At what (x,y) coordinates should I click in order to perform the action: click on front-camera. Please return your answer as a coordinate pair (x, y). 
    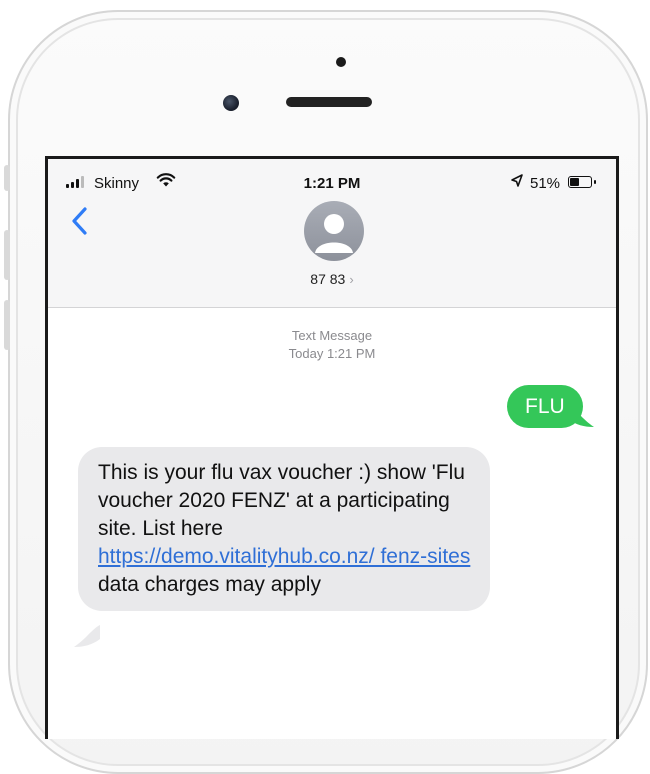
    Looking at the image, I should click on (231, 103).